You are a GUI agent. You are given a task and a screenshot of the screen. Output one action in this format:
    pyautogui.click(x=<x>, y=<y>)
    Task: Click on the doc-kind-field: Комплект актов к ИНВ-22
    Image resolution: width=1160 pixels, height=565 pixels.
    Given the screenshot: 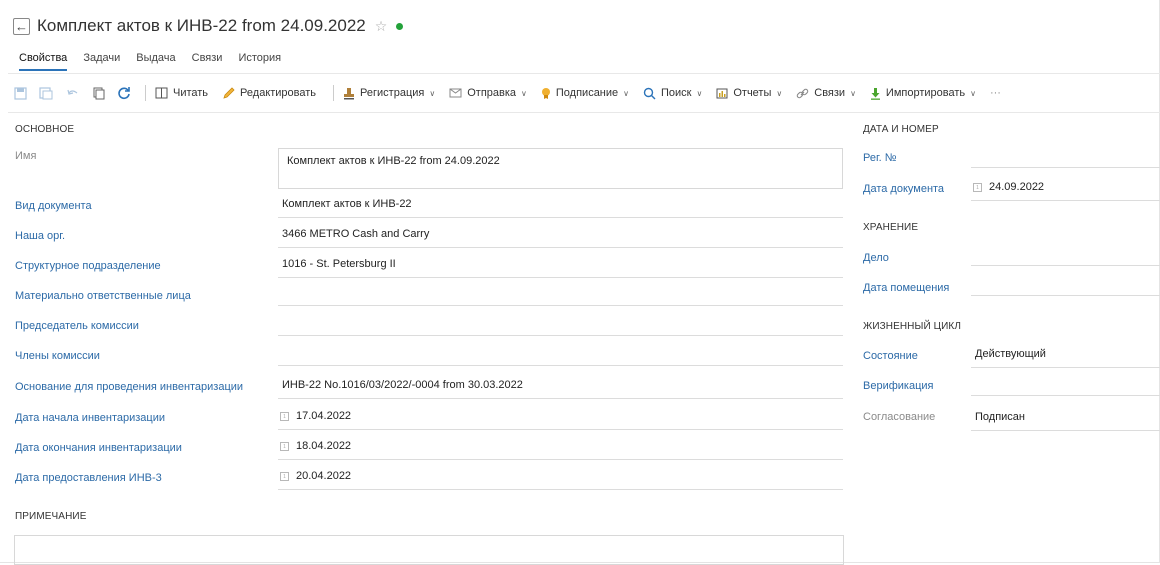 What is the action you would take?
    pyautogui.click(x=560, y=208)
    